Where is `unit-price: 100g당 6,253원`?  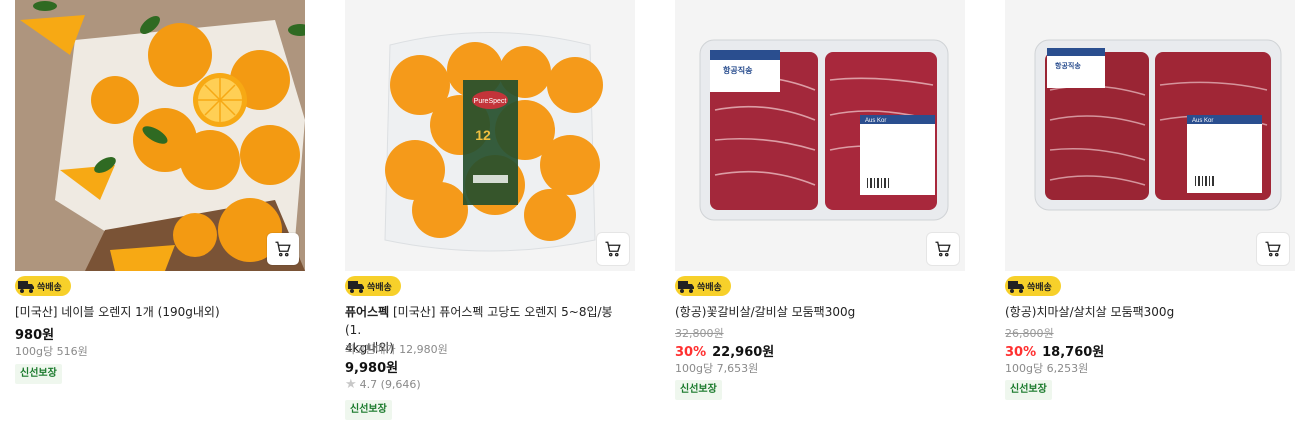 unit-price: 100g당 6,253원 is located at coordinates (1047, 368).